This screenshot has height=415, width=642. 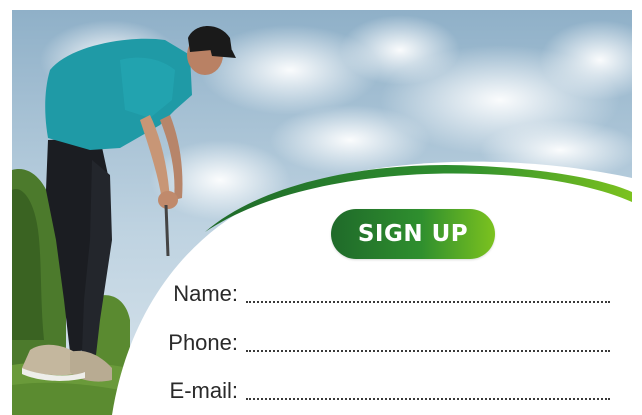 What do you see at coordinates (413, 234) in the screenshot?
I see `sign-up-button: SIGN UP` at bounding box center [413, 234].